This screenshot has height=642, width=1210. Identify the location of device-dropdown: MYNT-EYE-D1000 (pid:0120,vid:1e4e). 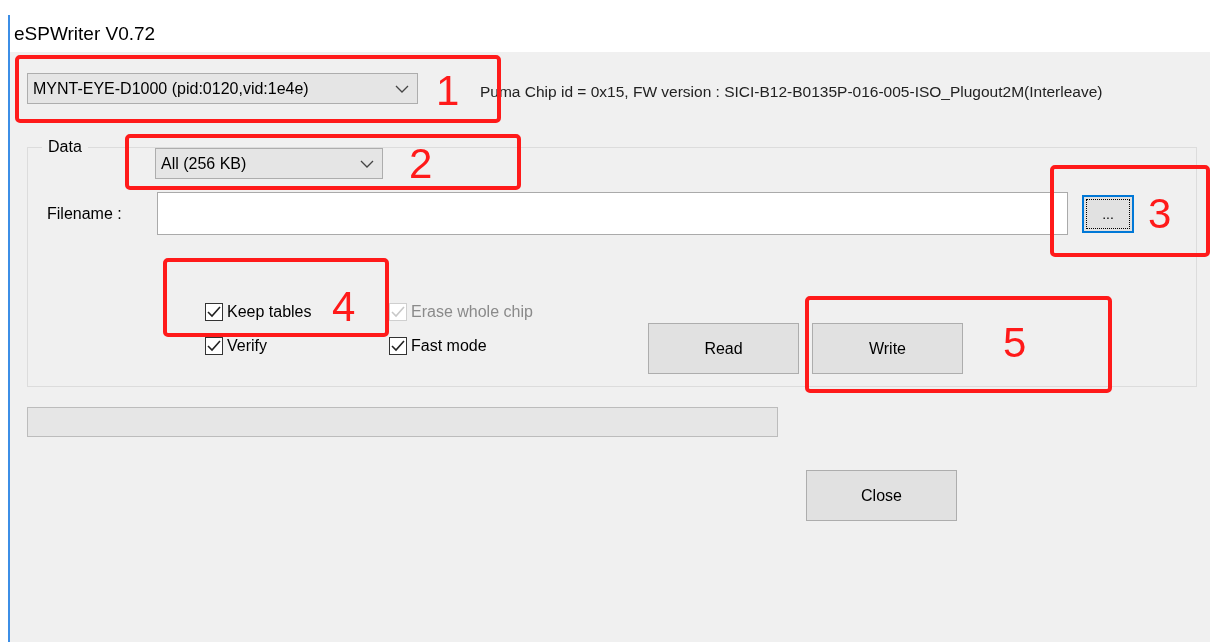
(222, 88).